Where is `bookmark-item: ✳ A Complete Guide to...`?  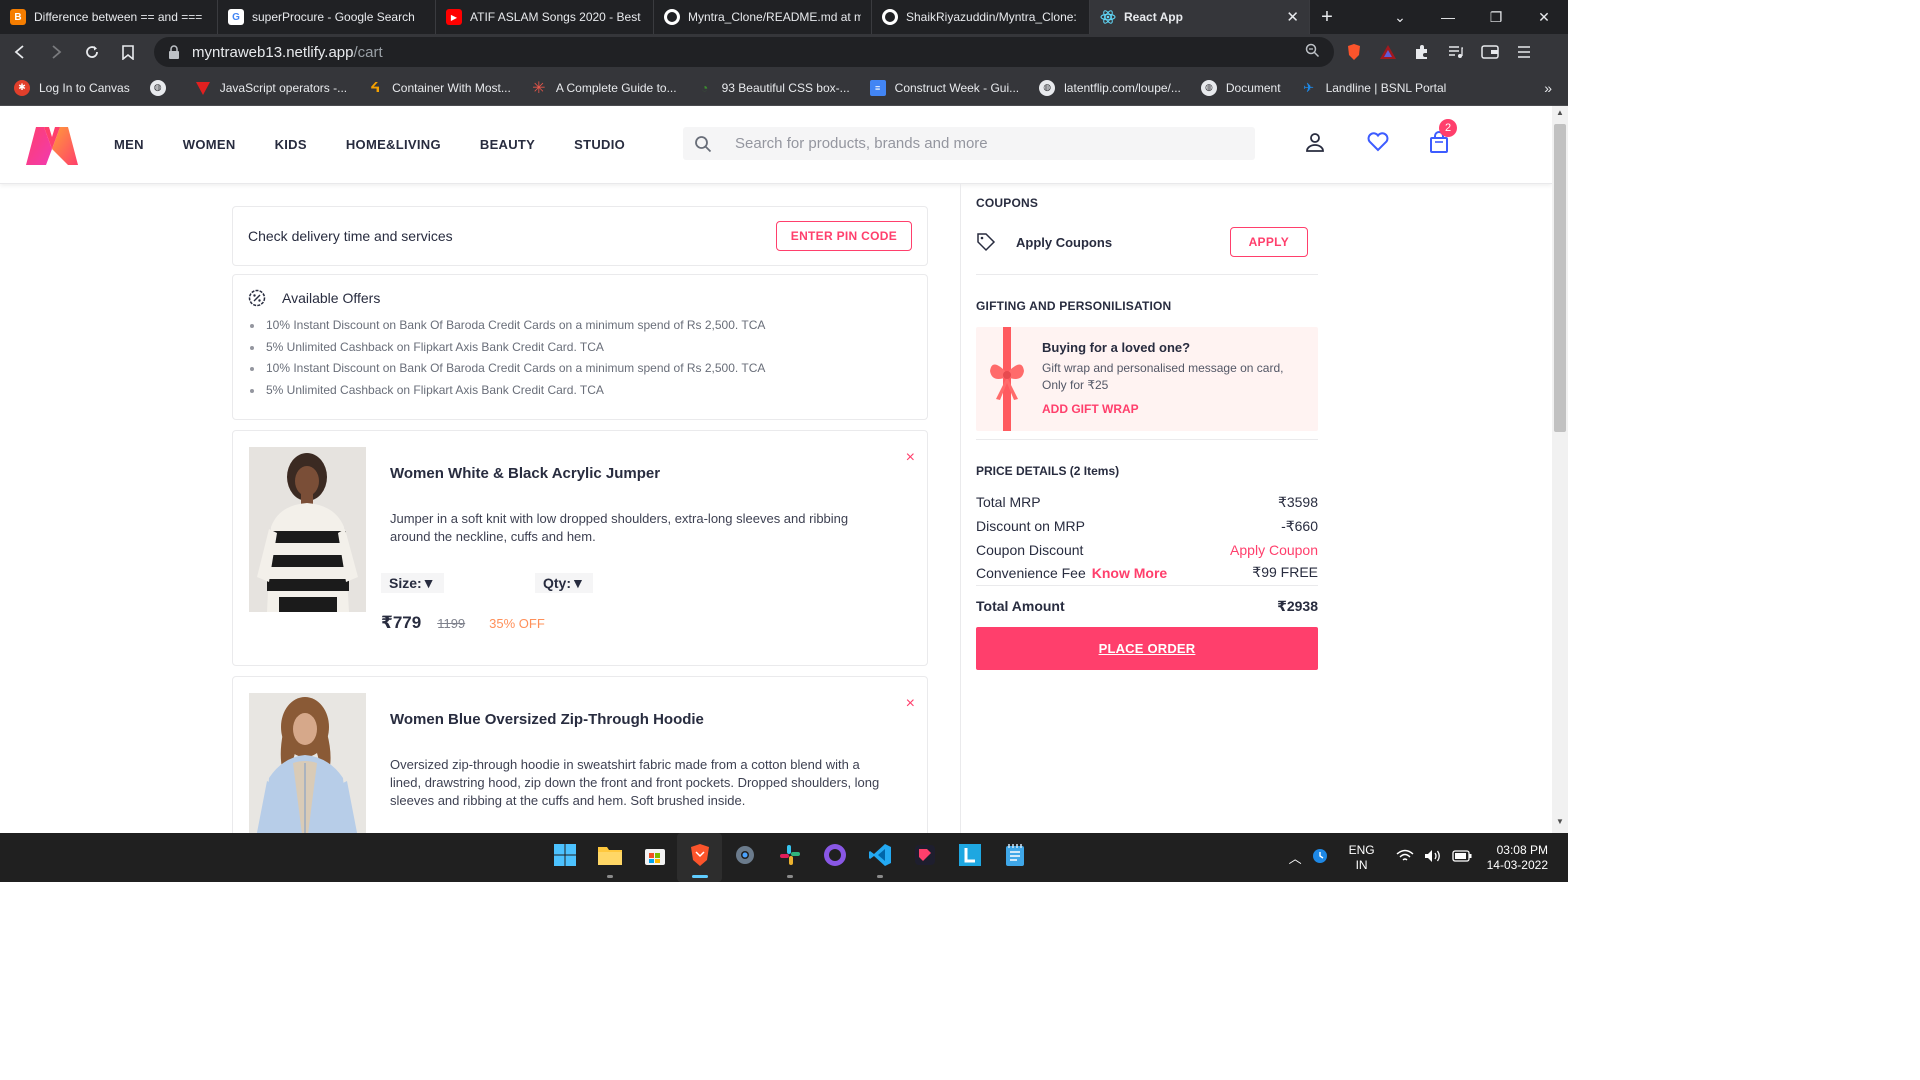 bookmark-item: ✳ A Complete Guide to... is located at coordinates (603, 88).